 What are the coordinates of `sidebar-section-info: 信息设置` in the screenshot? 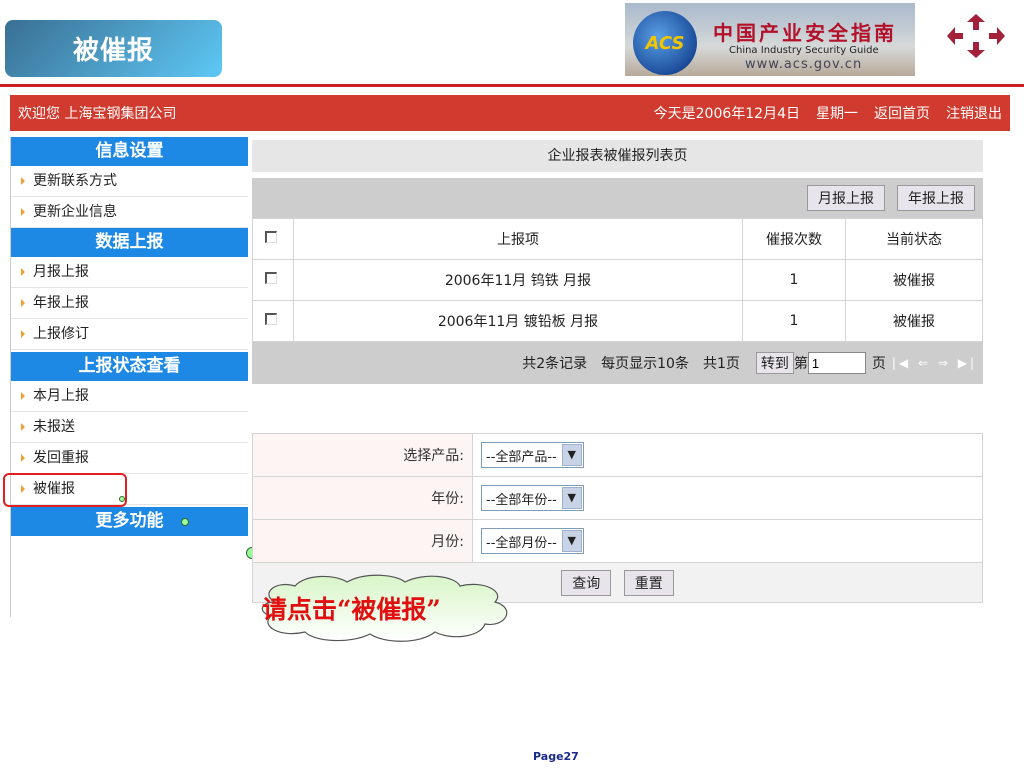 It's located at (129, 151).